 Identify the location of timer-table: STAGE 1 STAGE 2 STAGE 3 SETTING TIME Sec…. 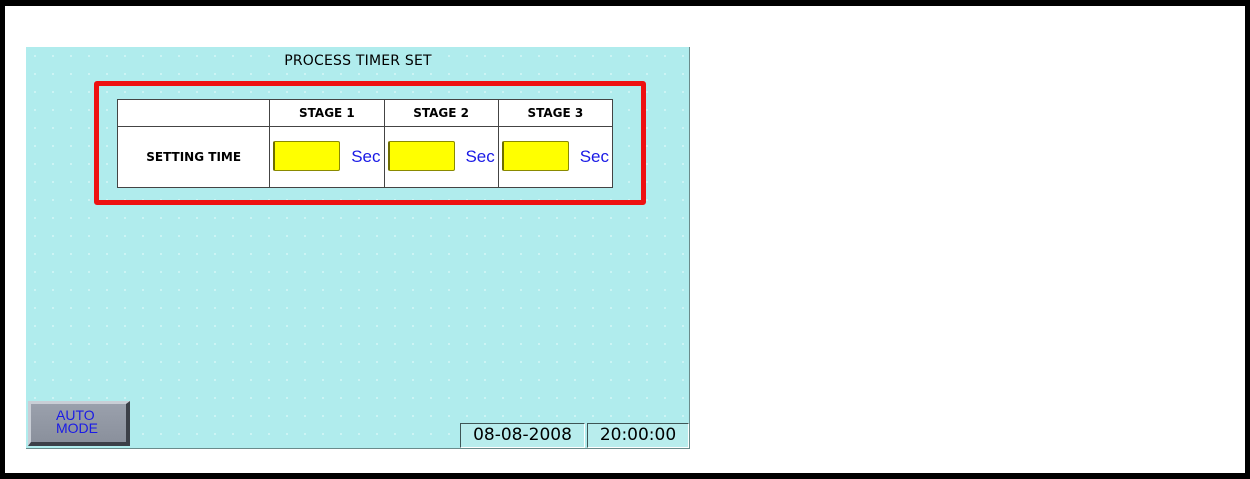
(365, 143).